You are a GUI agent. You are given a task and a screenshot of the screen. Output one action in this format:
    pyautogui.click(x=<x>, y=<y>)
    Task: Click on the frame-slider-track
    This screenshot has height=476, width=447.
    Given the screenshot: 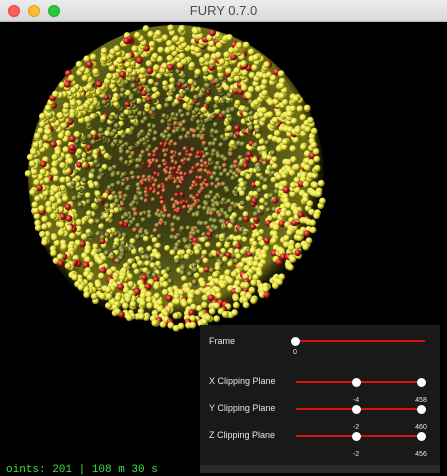 What is the action you would take?
    pyautogui.click(x=360, y=341)
    